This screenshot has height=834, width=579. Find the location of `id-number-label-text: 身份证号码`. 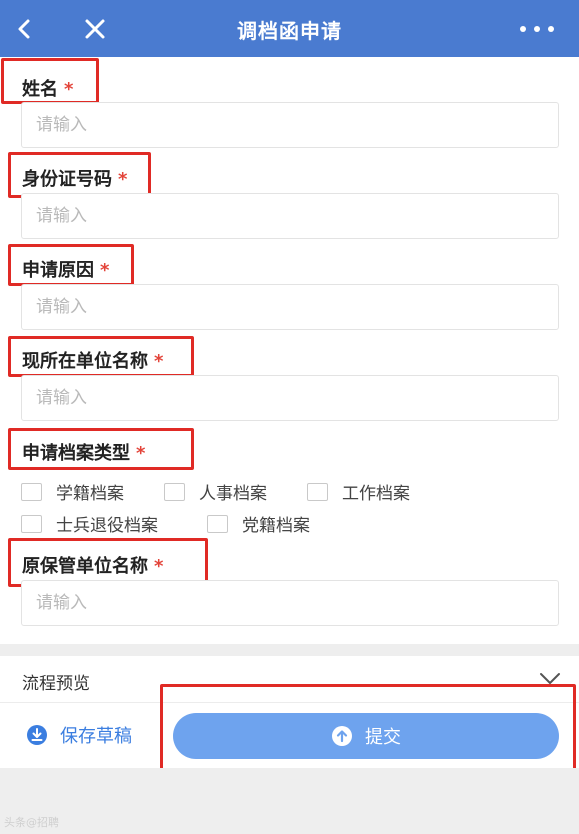

id-number-label-text: 身份证号码 is located at coordinates (67, 179).